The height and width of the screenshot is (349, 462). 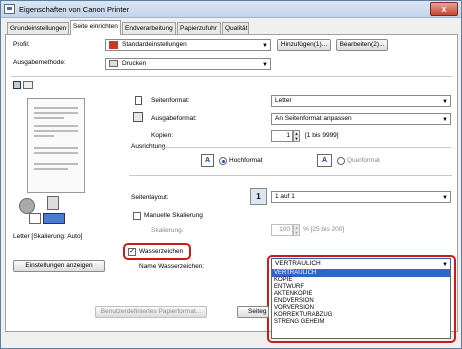 I want to click on page-layout-select: 1 auf 1 ▼, so click(x=361, y=197).